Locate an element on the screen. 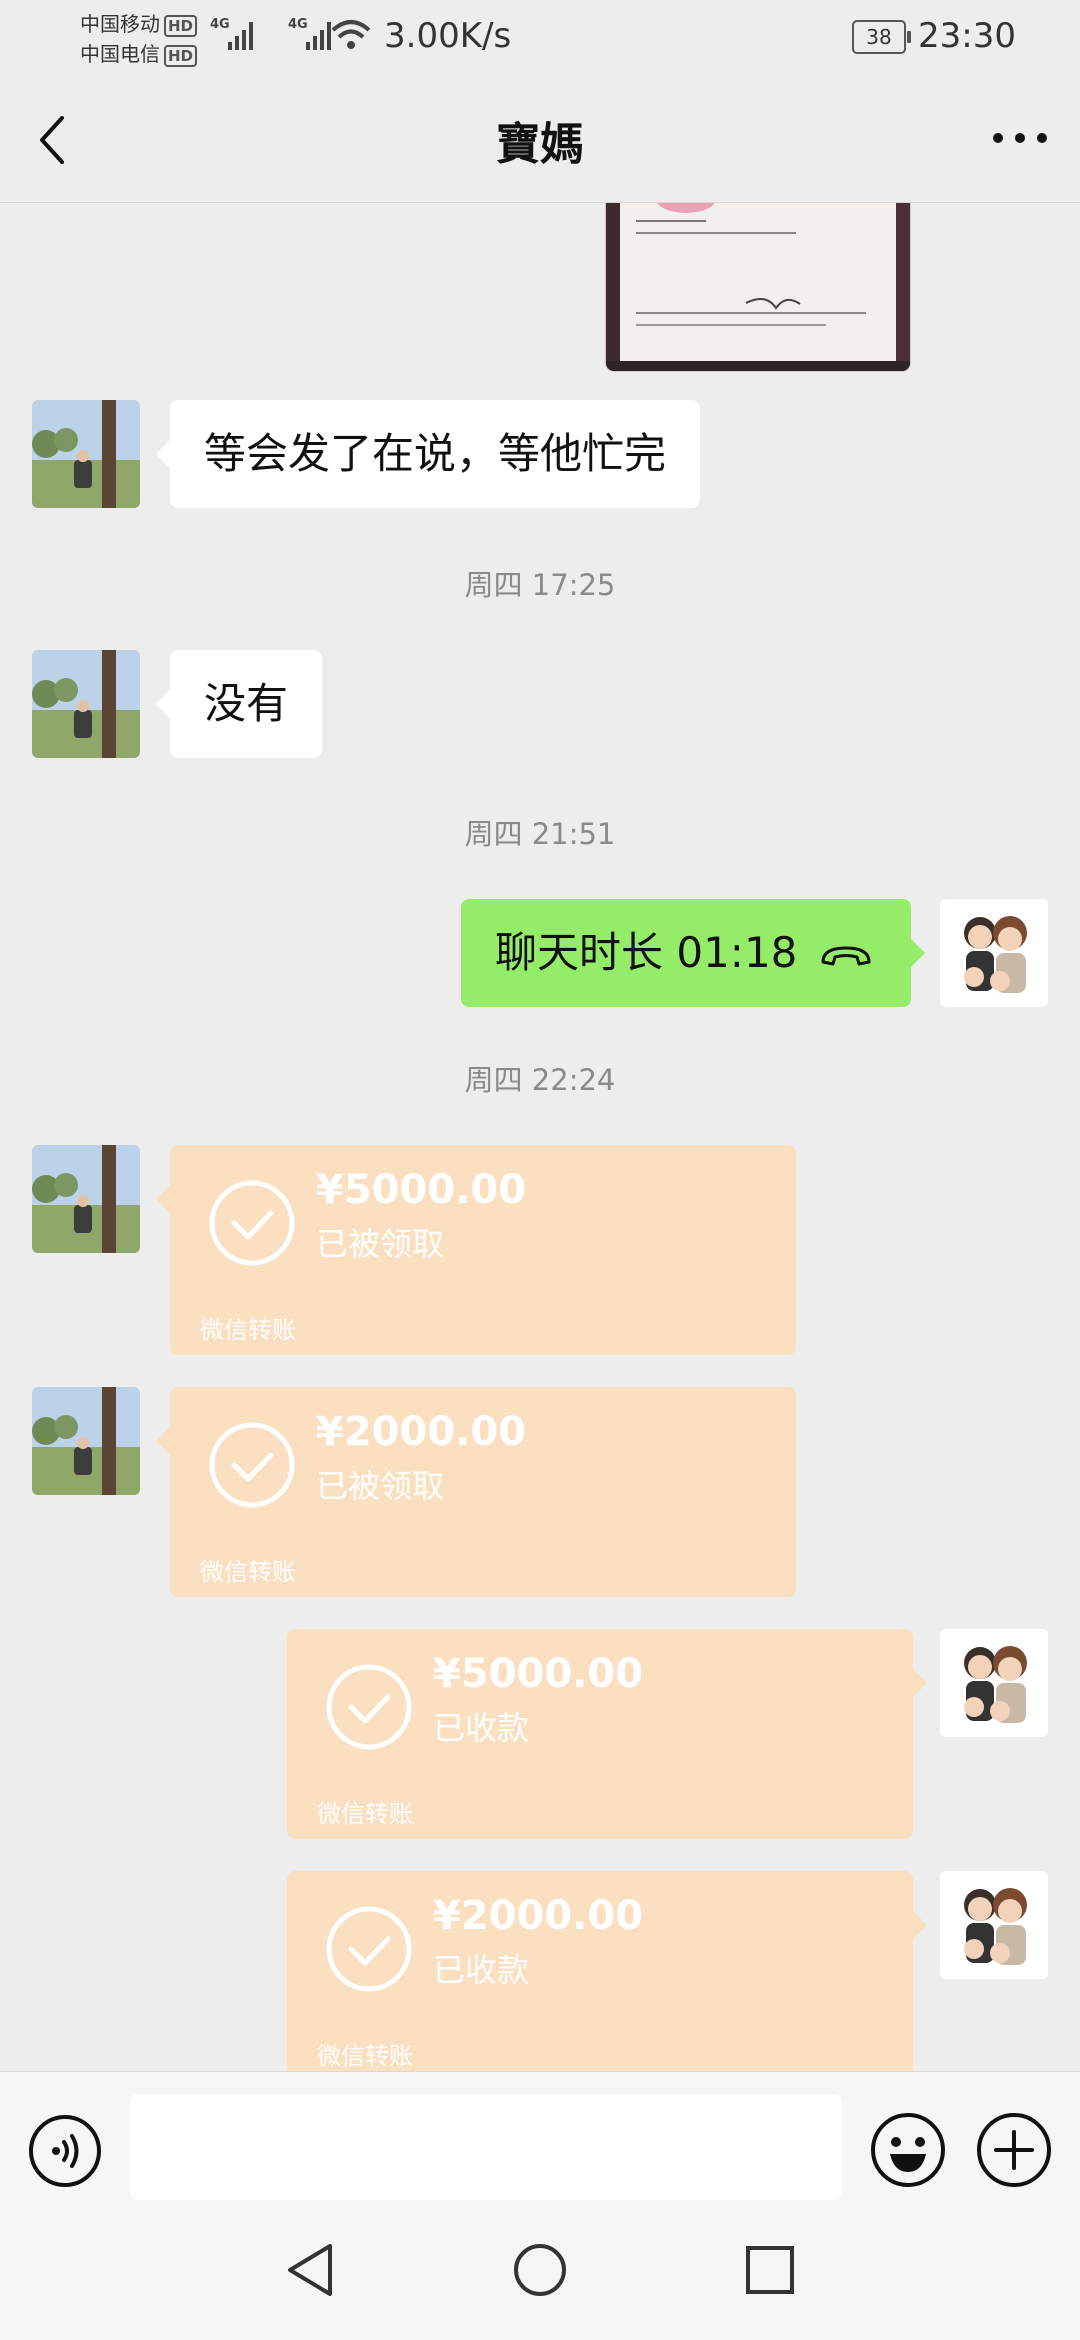 The image size is (1080, 2340). received-text-bubble: 没有 is located at coordinates (239, 704).